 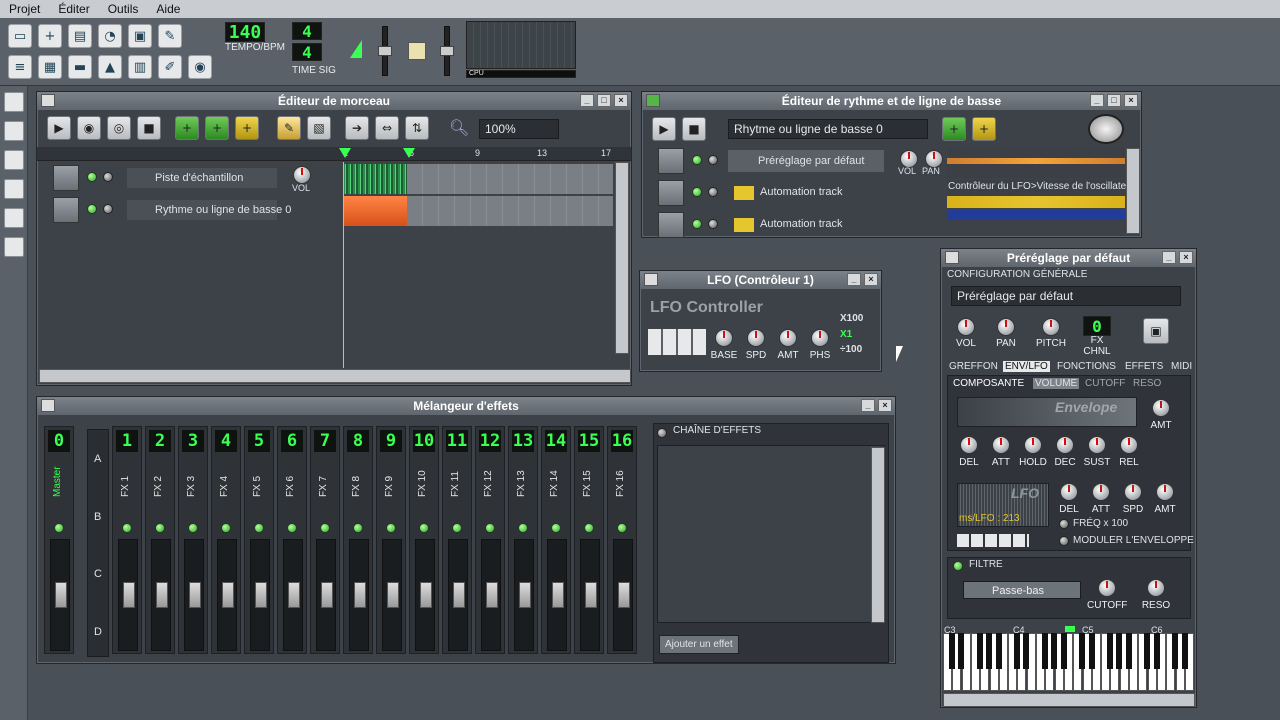 What do you see at coordinates (209, 210) in the screenshot?
I see `track-name-beat: Rythme ou ligne de basse 0` at bounding box center [209, 210].